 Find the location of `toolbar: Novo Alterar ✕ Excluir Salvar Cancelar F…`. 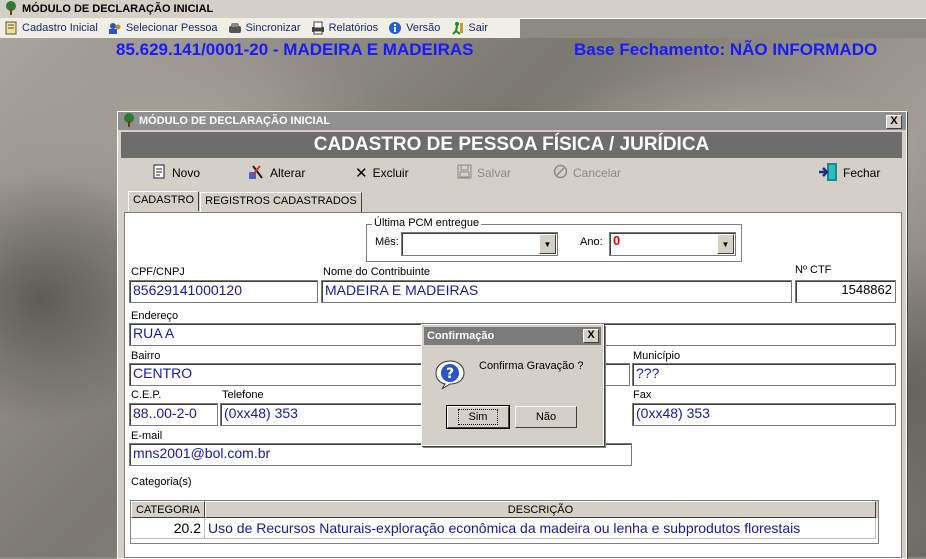

toolbar: Novo Alterar ✕ Excluir Salvar Cancelar F… is located at coordinates (511, 173).